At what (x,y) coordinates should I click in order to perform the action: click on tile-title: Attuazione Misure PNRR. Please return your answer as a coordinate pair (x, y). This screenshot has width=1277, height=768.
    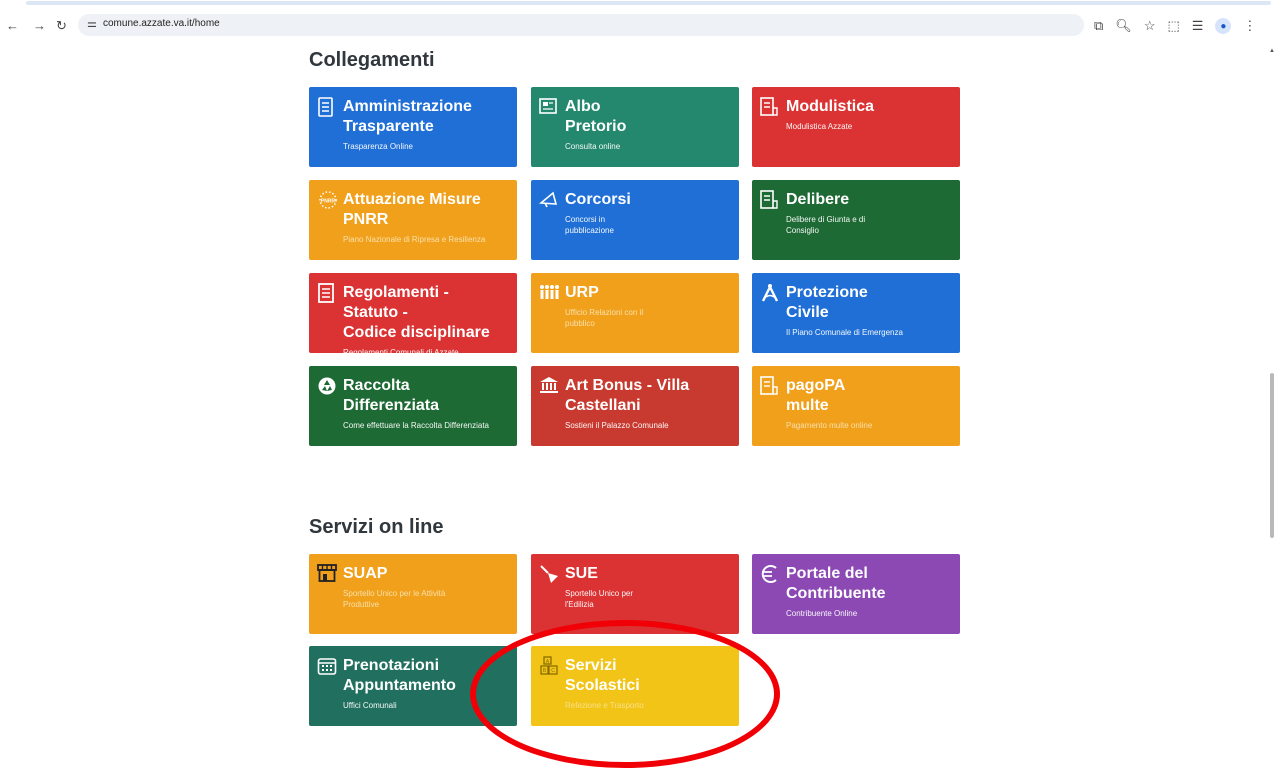
    Looking at the image, I should click on (412, 209).